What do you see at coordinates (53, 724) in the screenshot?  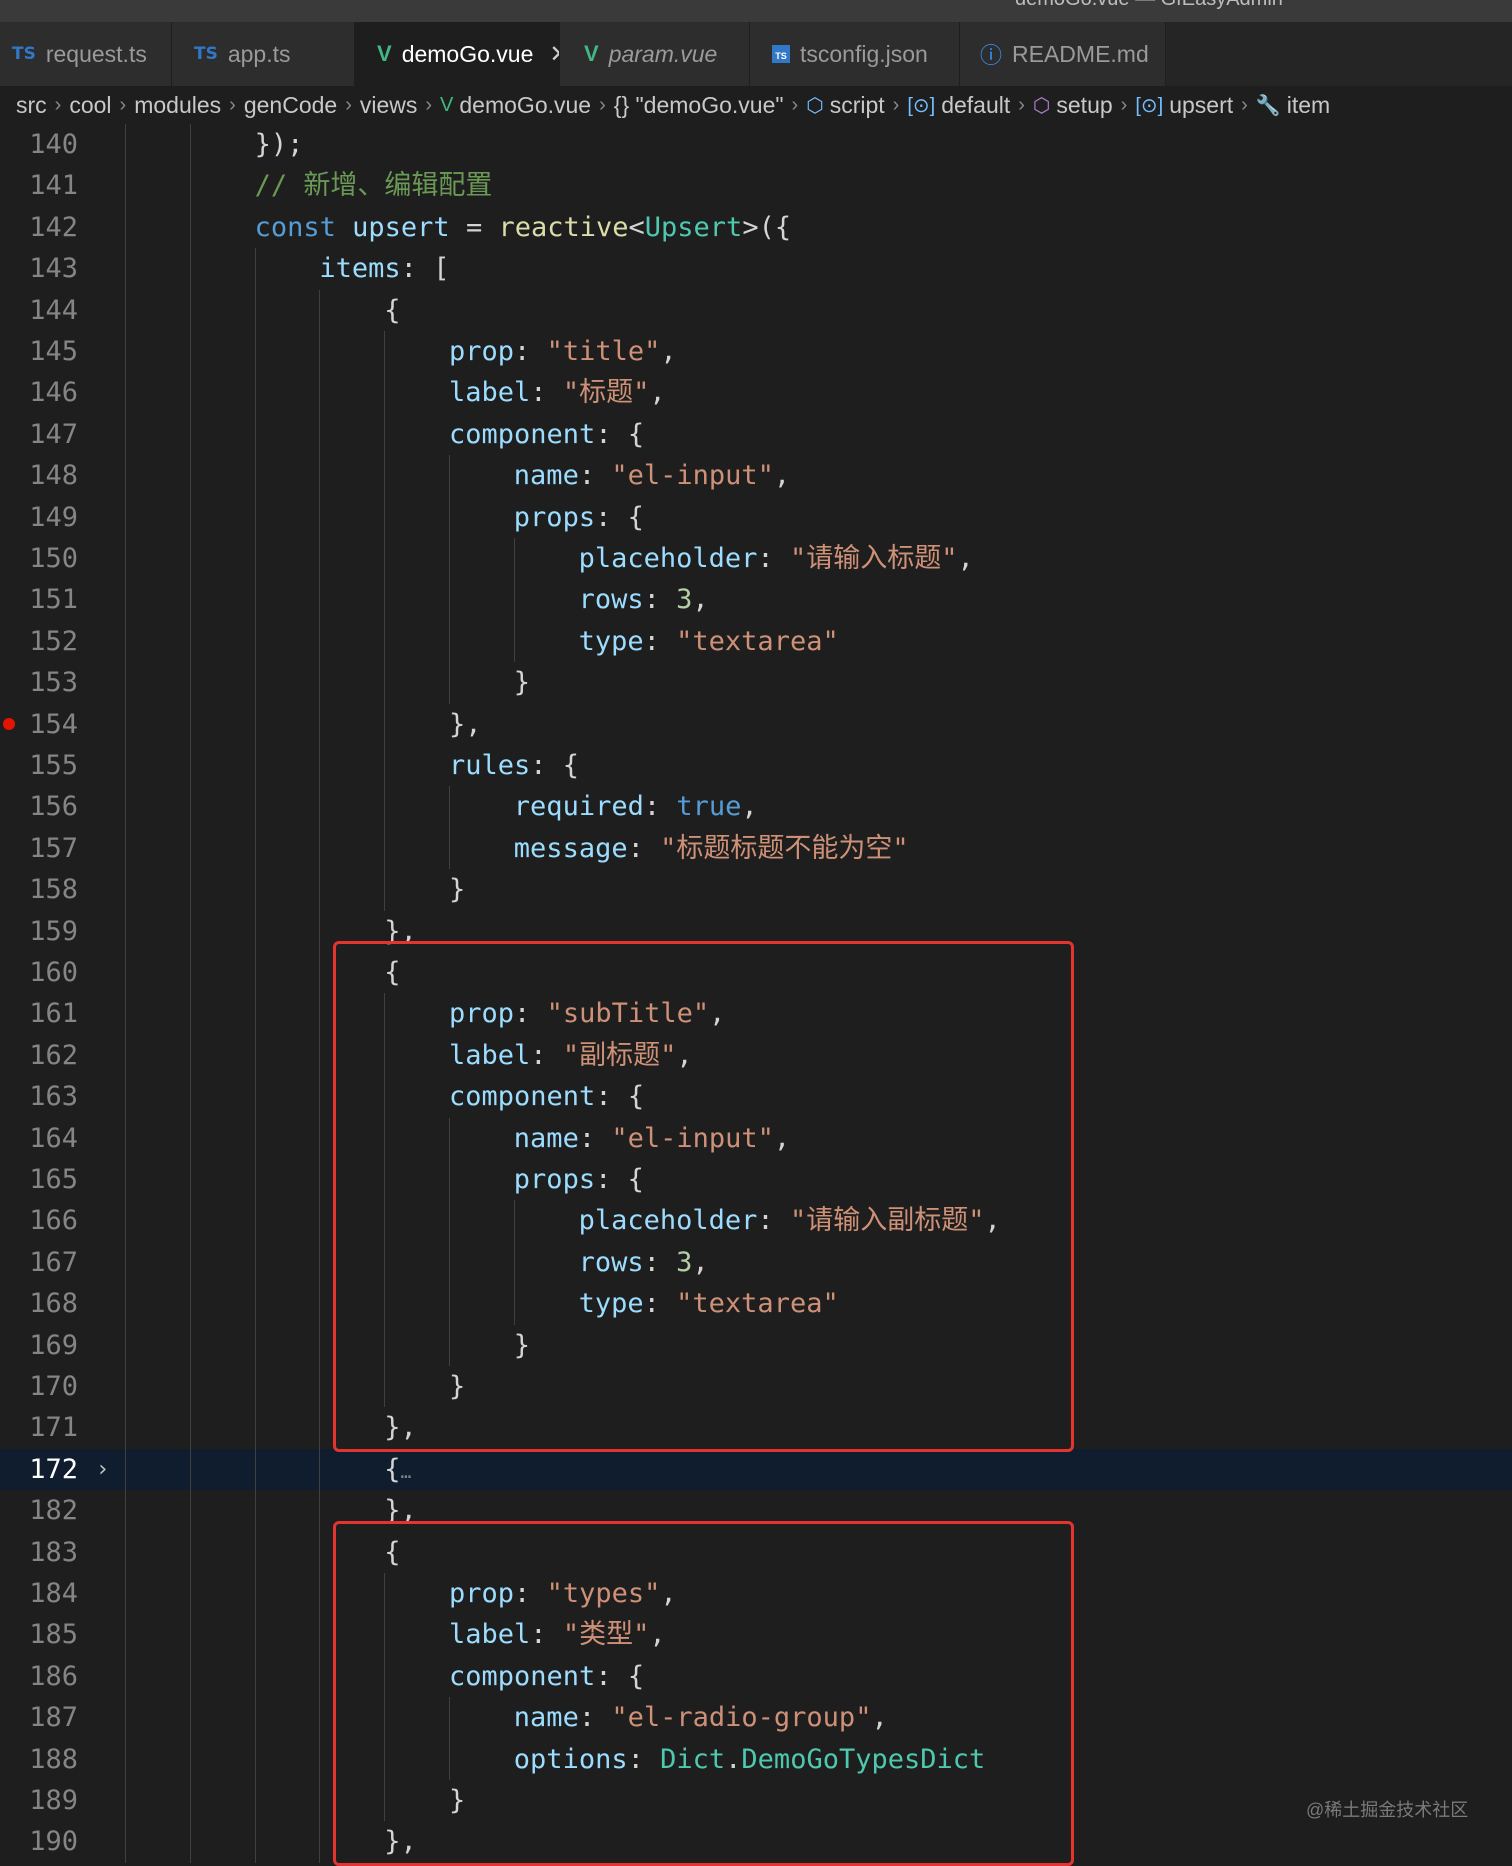 I see `line-number: 154` at bounding box center [53, 724].